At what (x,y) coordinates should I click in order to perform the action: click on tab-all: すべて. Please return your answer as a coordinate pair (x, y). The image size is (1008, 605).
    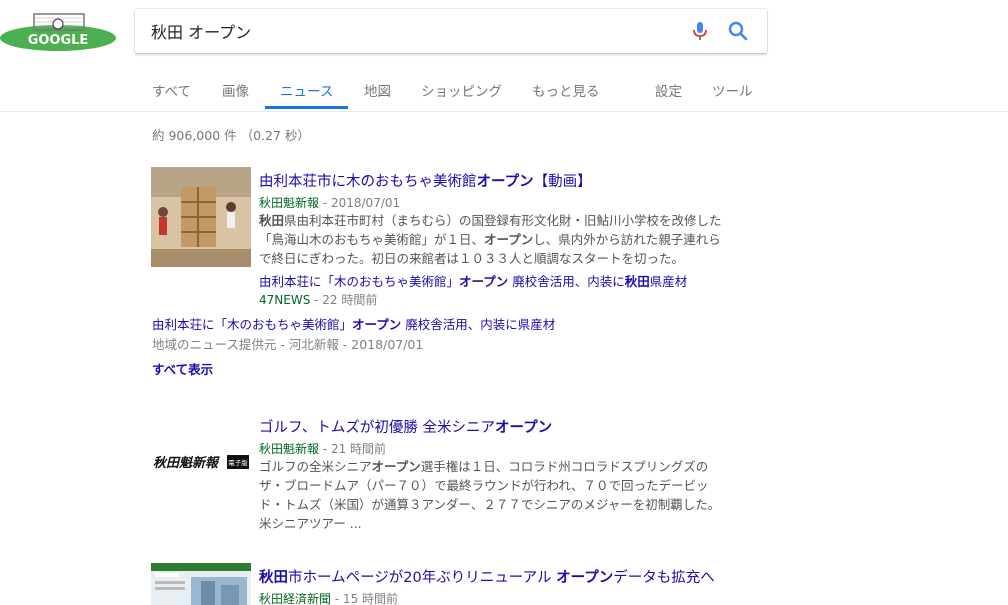
    Looking at the image, I should click on (171, 90).